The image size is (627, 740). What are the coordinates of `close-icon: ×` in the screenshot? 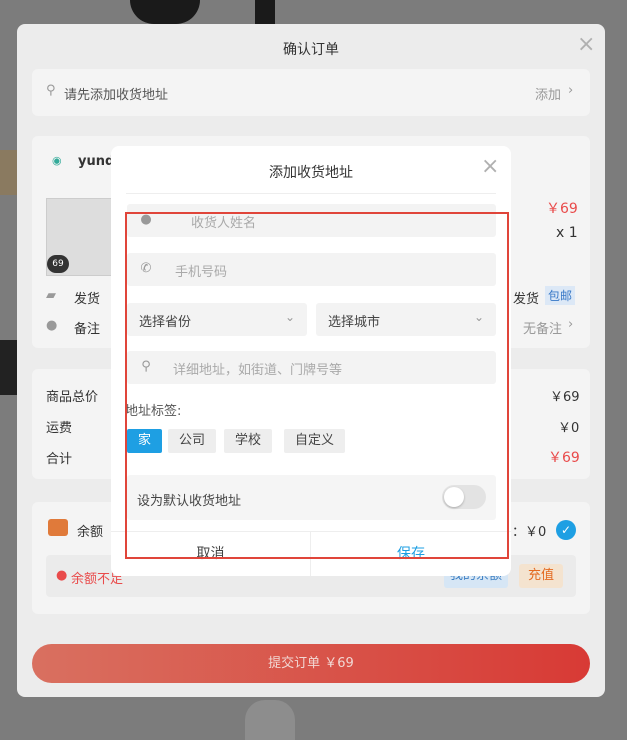 It's located at (490, 167).